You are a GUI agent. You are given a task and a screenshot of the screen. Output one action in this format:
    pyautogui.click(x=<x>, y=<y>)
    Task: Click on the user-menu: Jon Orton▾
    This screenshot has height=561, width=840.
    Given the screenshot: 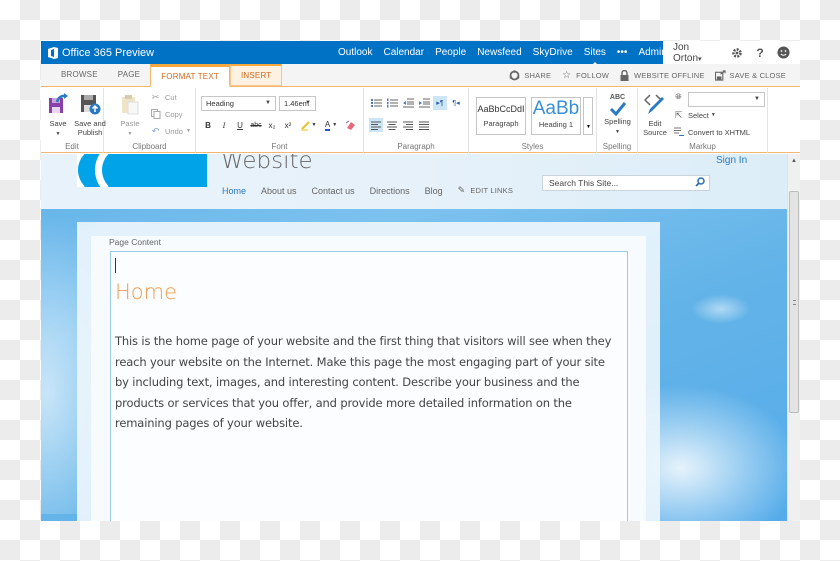 What is the action you would take?
    pyautogui.click(x=695, y=53)
    